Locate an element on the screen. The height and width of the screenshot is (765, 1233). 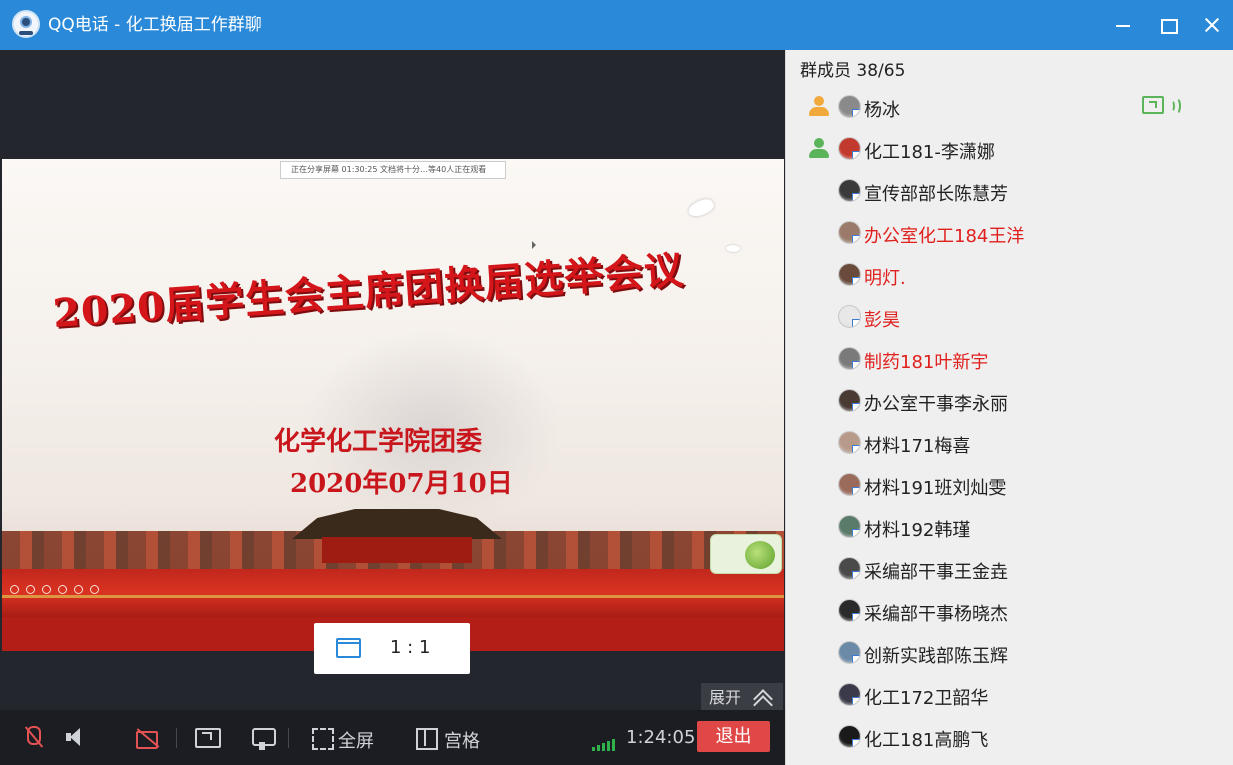
grid-icon is located at coordinates (427, 738).